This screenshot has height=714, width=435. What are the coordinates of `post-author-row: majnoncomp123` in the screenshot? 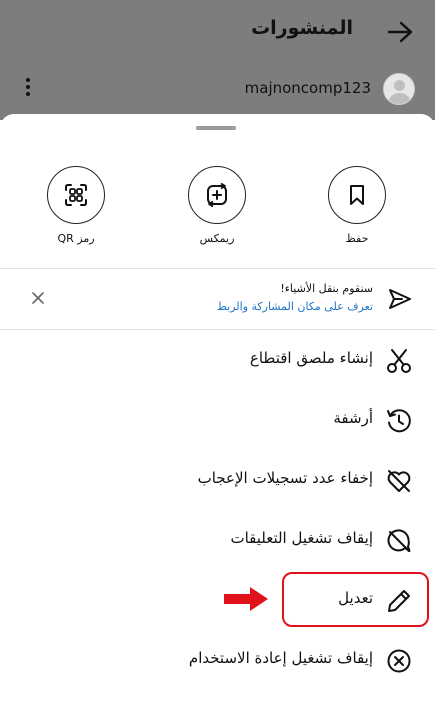 It's located at (217, 90).